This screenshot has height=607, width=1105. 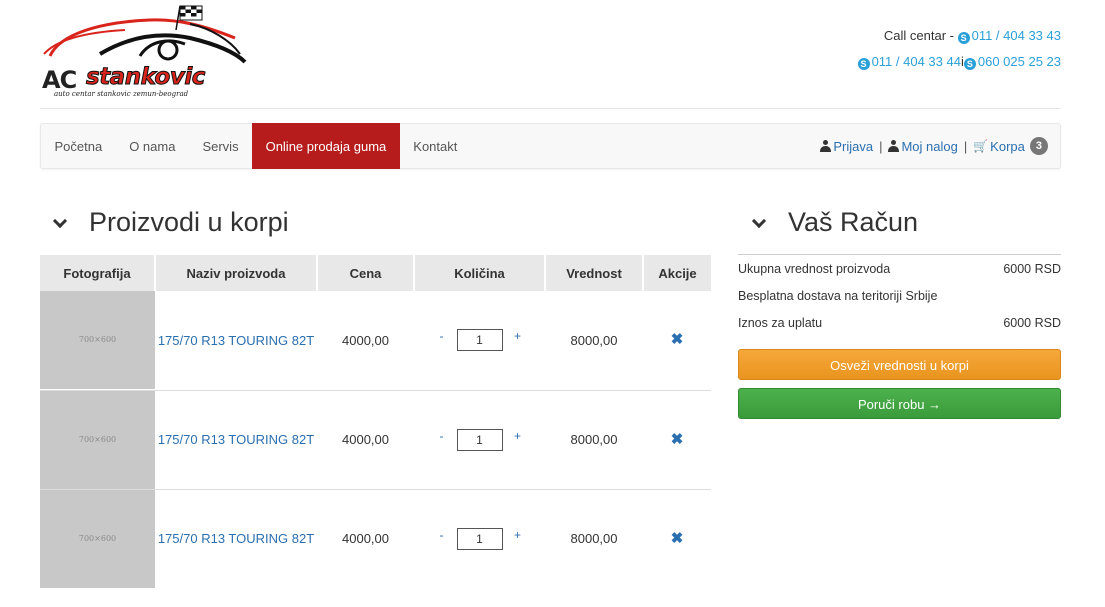 I want to click on call-center-label: Call centar -, so click(x=918, y=35).